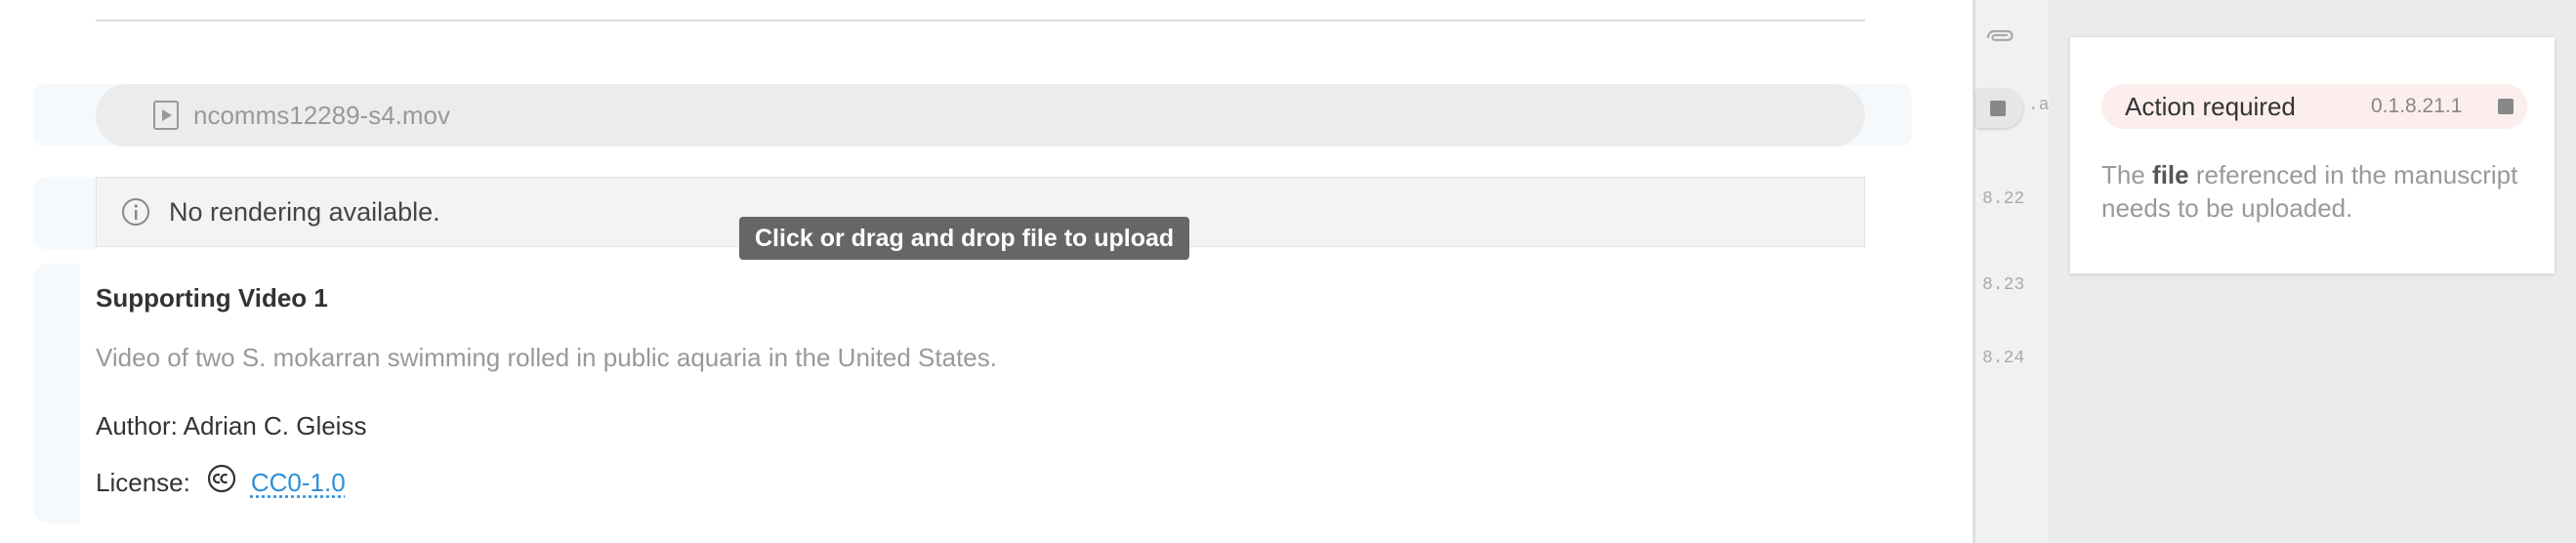 The image size is (2576, 543). What do you see at coordinates (305, 212) in the screenshot?
I see `notice-text: No rendering available.` at bounding box center [305, 212].